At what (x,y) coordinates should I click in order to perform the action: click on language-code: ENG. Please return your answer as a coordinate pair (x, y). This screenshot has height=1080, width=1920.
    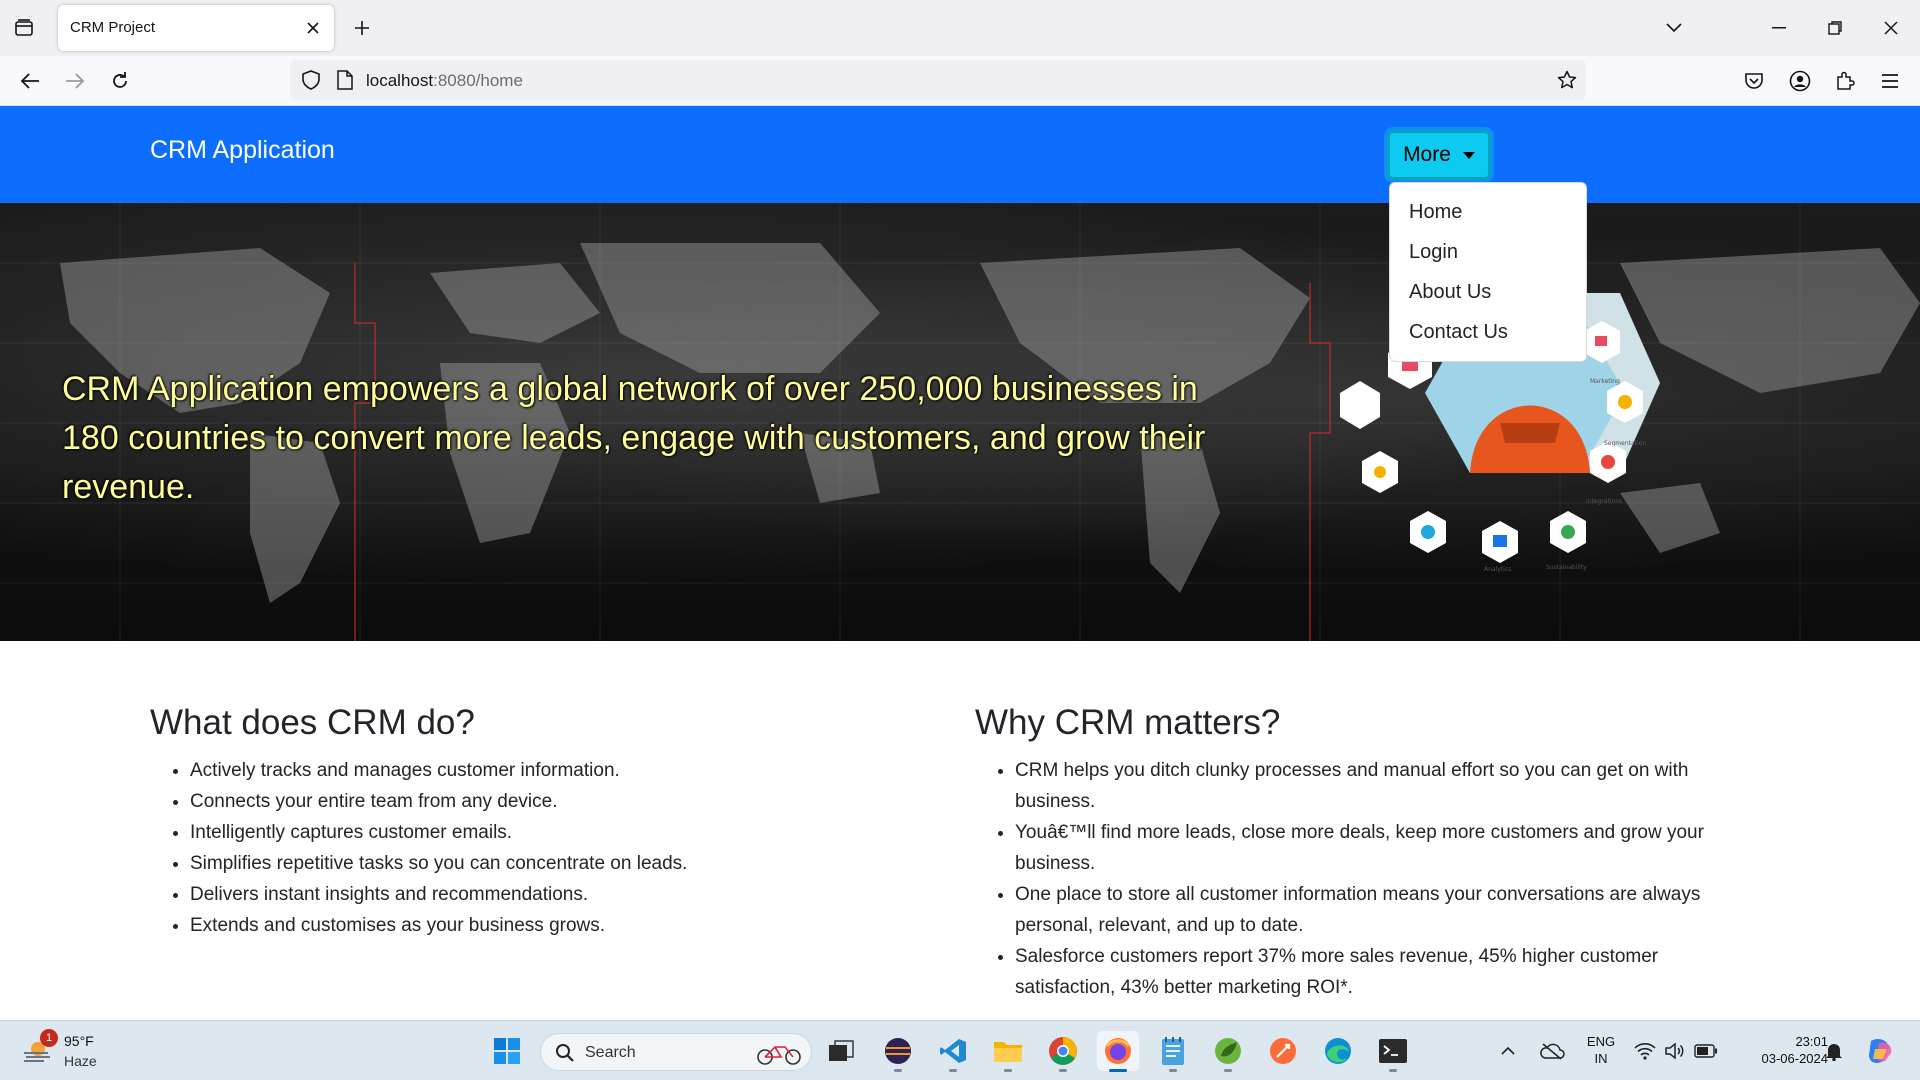
    Looking at the image, I should click on (1601, 1041).